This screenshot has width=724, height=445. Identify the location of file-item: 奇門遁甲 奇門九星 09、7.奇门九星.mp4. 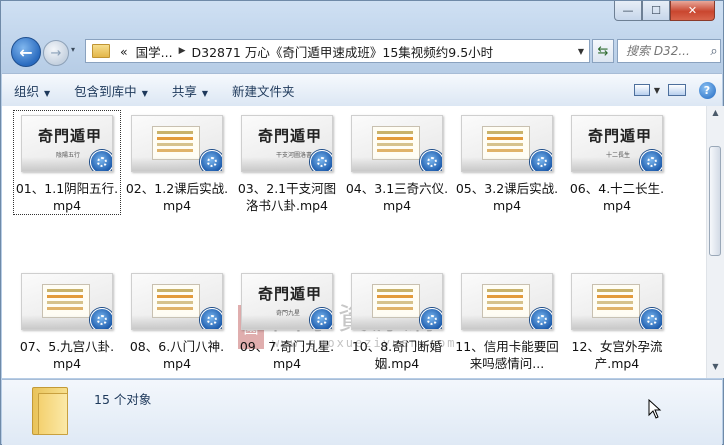
(287, 320).